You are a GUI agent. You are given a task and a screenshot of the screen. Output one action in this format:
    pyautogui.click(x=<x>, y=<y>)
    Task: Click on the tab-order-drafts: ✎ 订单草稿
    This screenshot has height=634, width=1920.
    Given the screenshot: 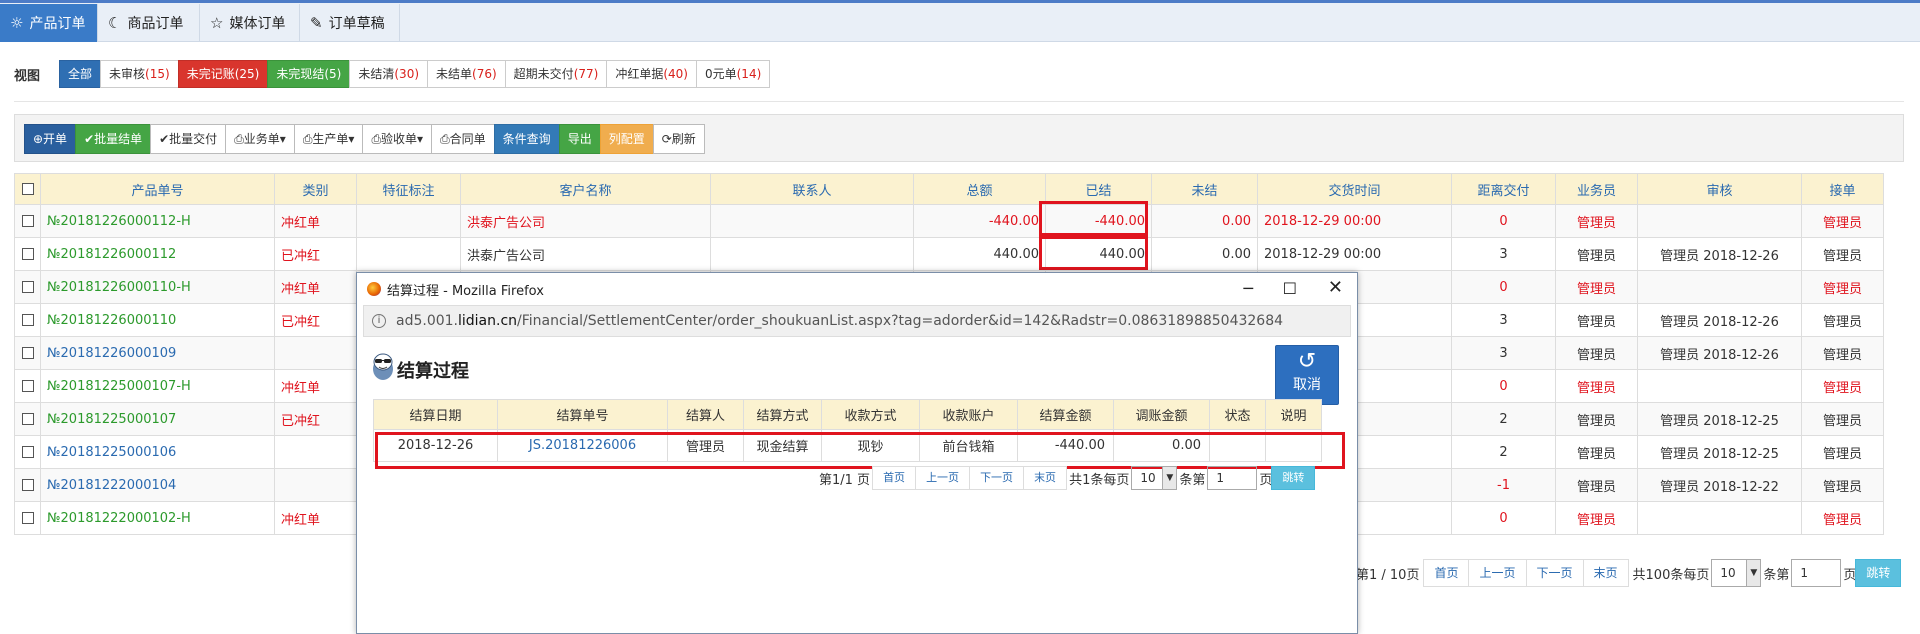 What is the action you would take?
    pyautogui.click(x=350, y=23)
    